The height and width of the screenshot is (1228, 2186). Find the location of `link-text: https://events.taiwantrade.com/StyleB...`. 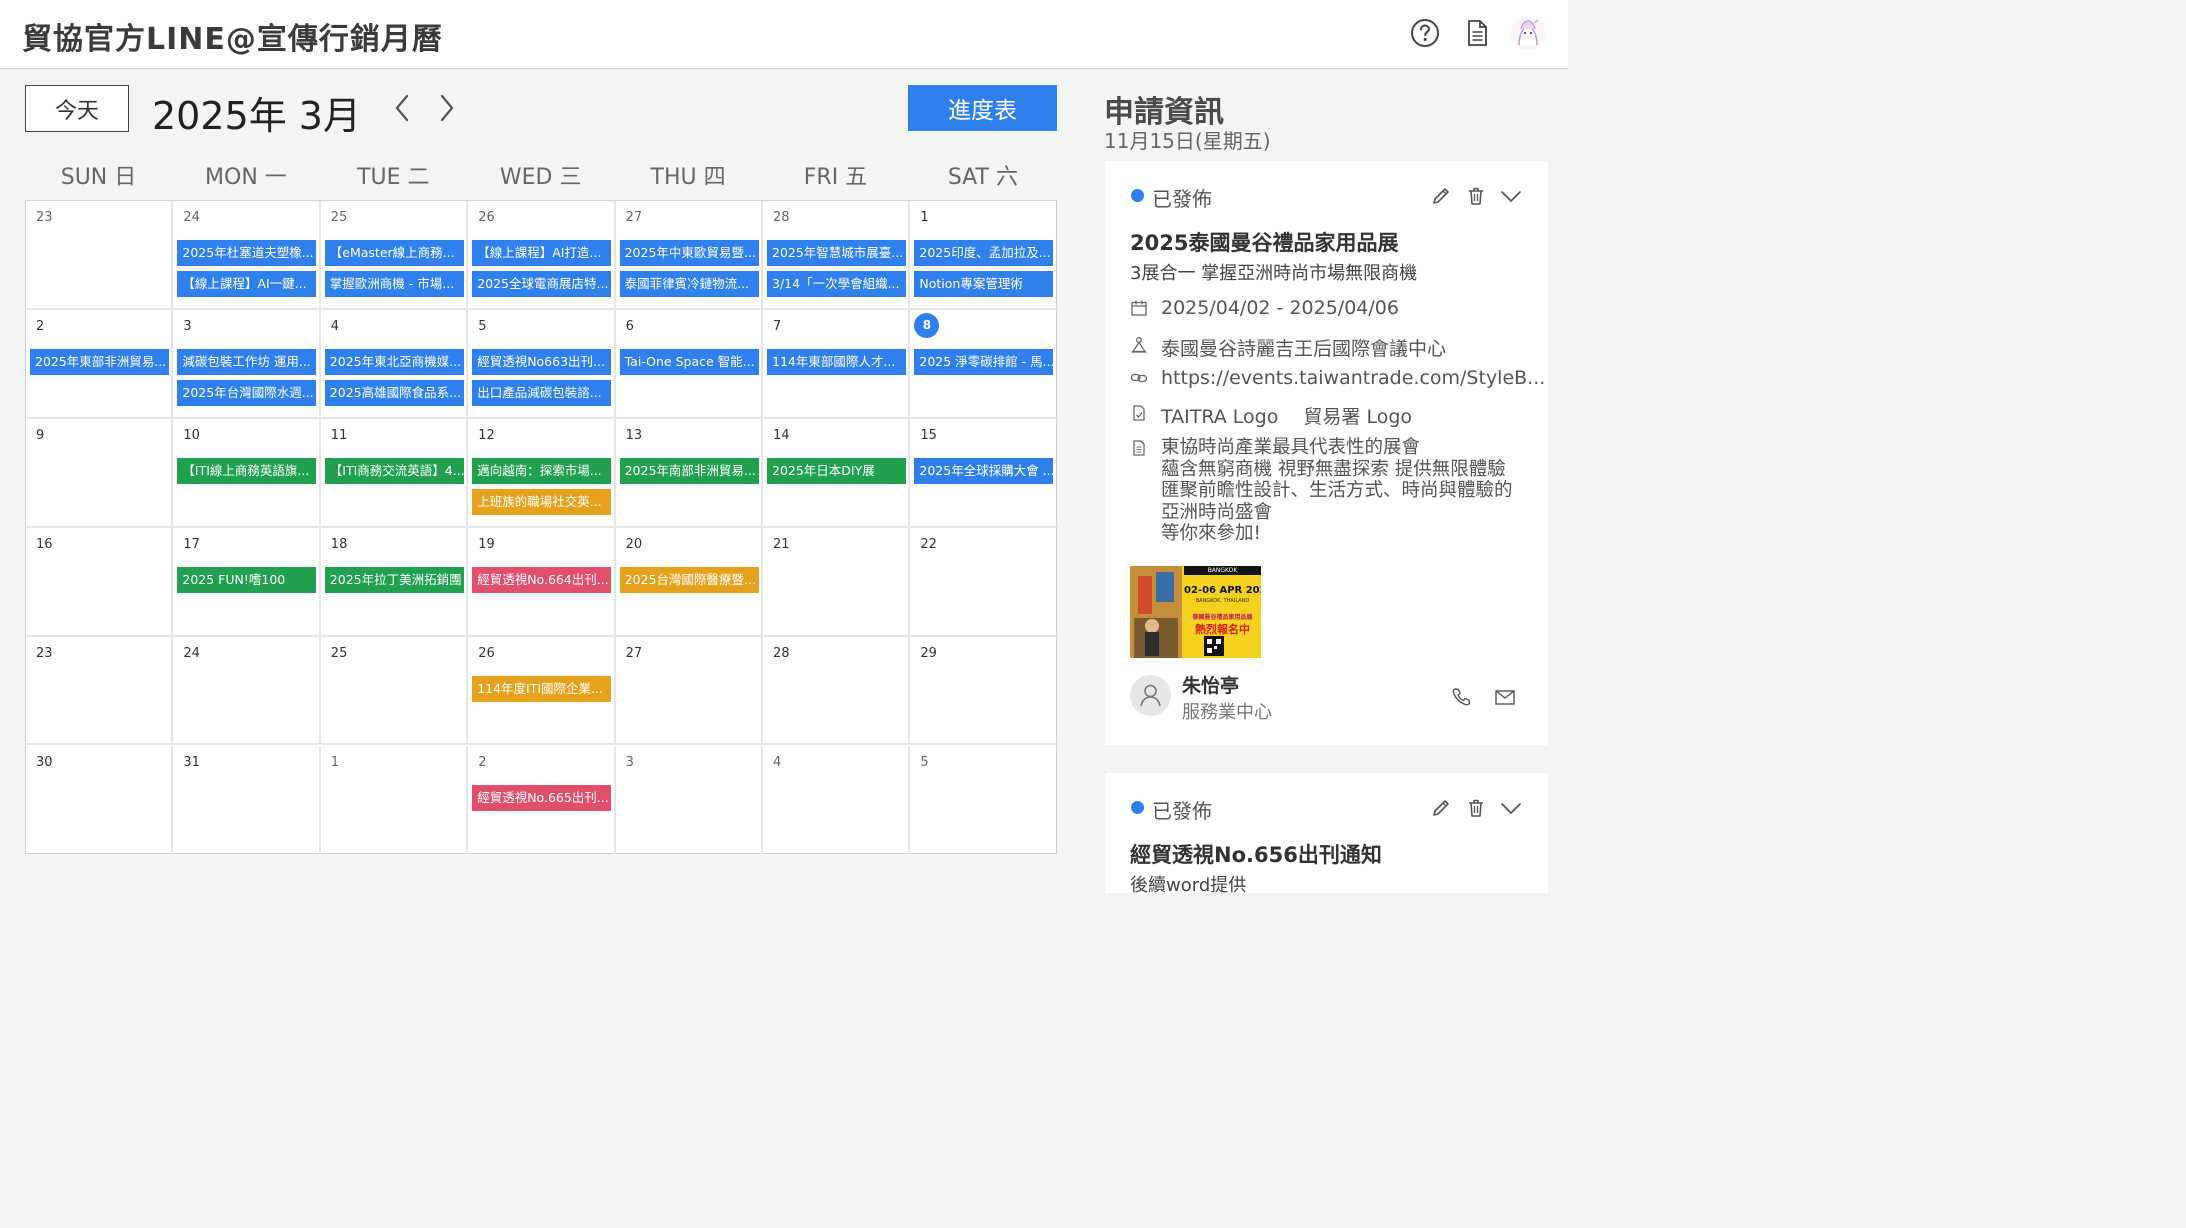

link-text: https://events.taiwantrade.com/StyleB... is located at coordinates (1353, 378).